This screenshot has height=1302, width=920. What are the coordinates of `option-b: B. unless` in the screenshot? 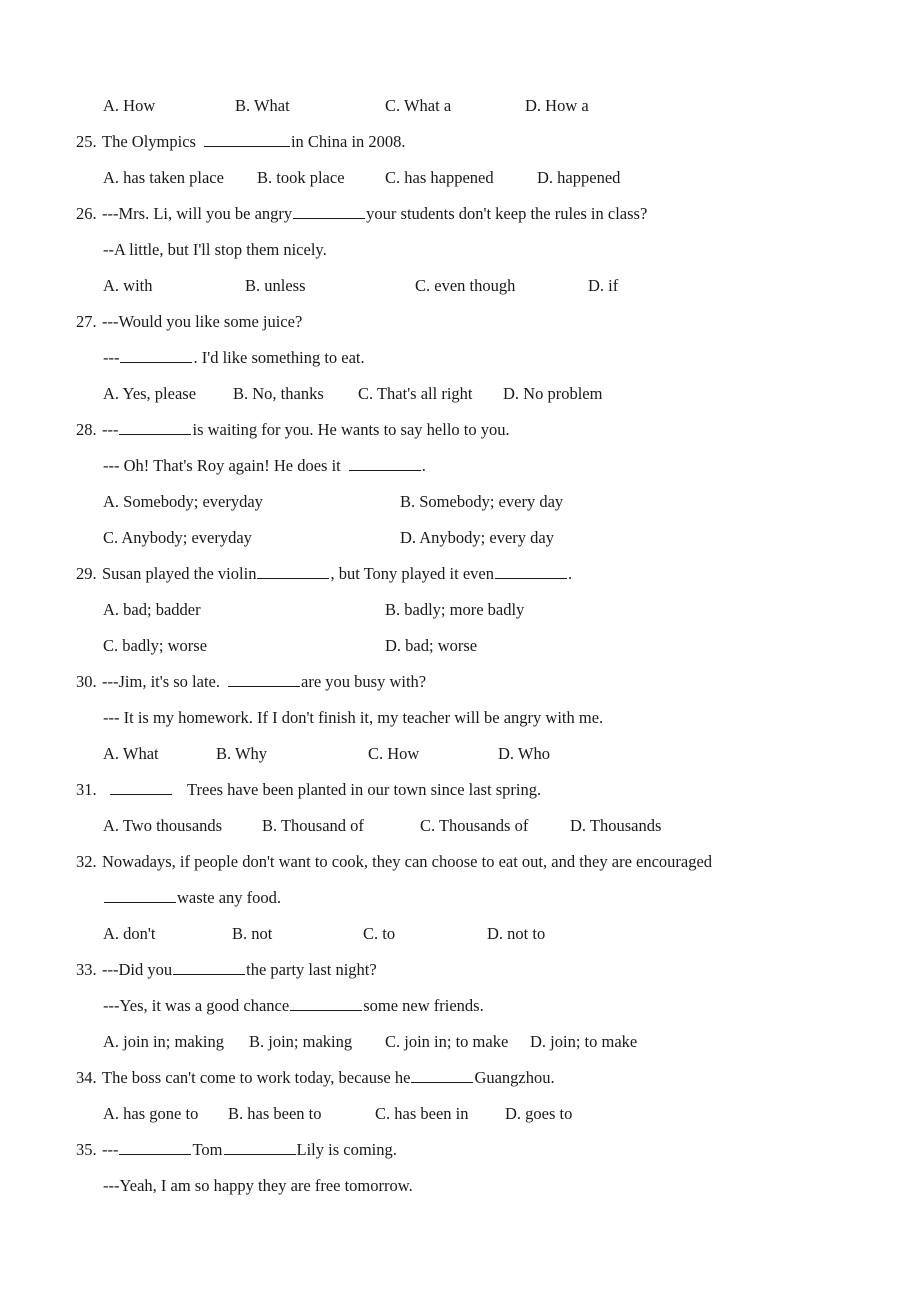 It's located at (275, 286).